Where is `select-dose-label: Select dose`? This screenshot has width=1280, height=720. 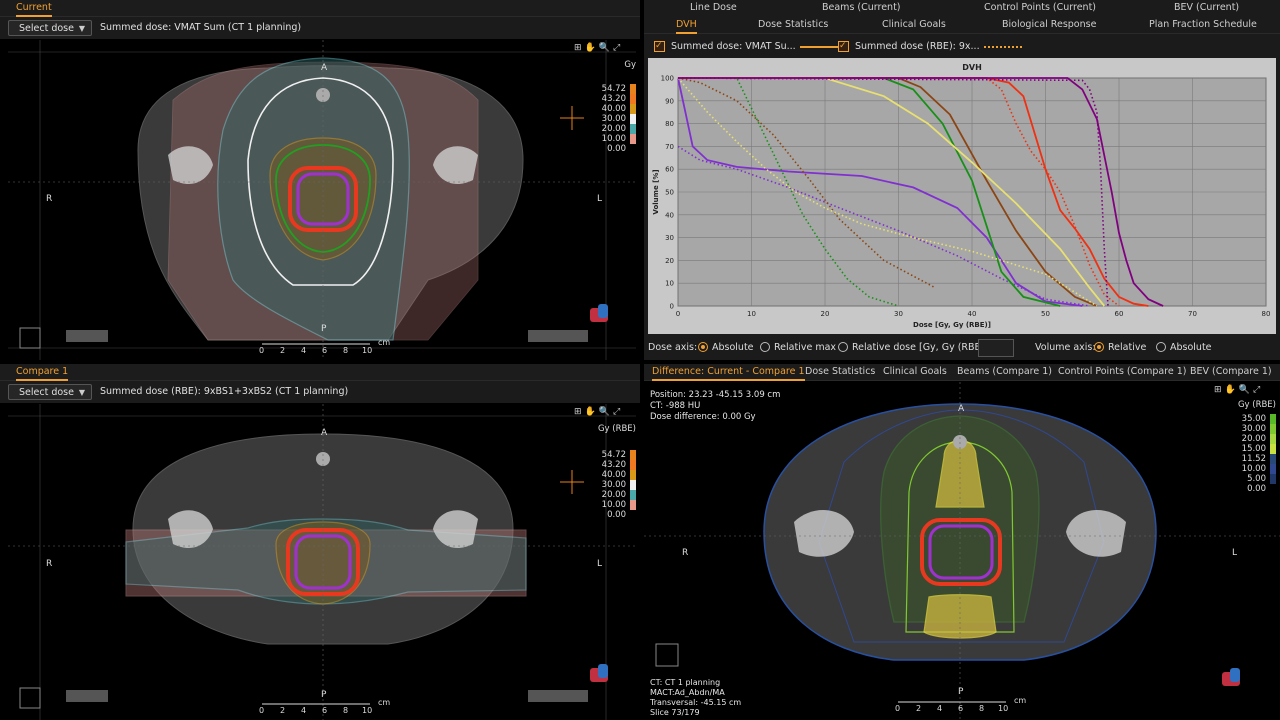
select-dose-label: Select dose is located at coordinates (46, 392).